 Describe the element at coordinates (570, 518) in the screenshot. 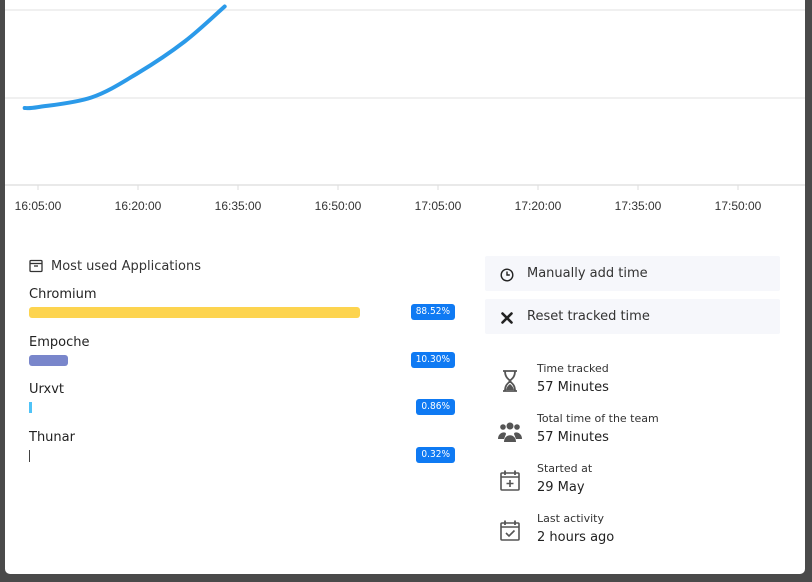

I see `stat-label: Last activity` at that location.